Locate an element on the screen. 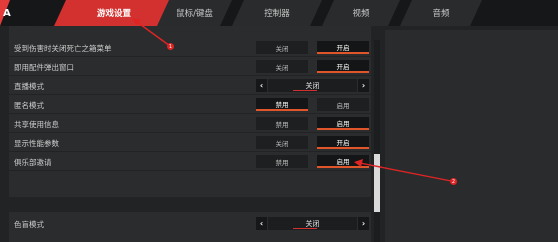 This screenshot has height=242, width=558. setting-row-anonymous-mode: 匿名模式 禁用 启用 is located at coordinates (190, 104).